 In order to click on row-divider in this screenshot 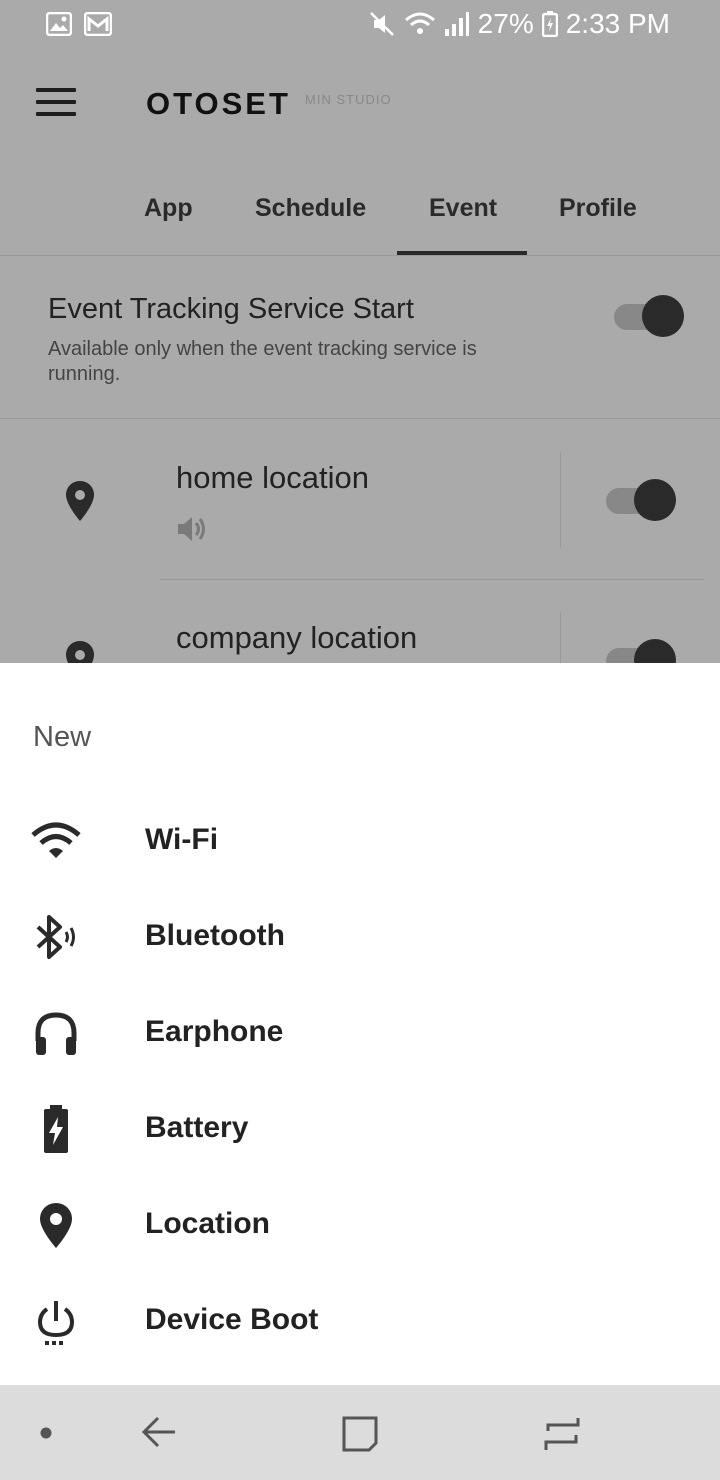, I will do `click(560, 500)`.